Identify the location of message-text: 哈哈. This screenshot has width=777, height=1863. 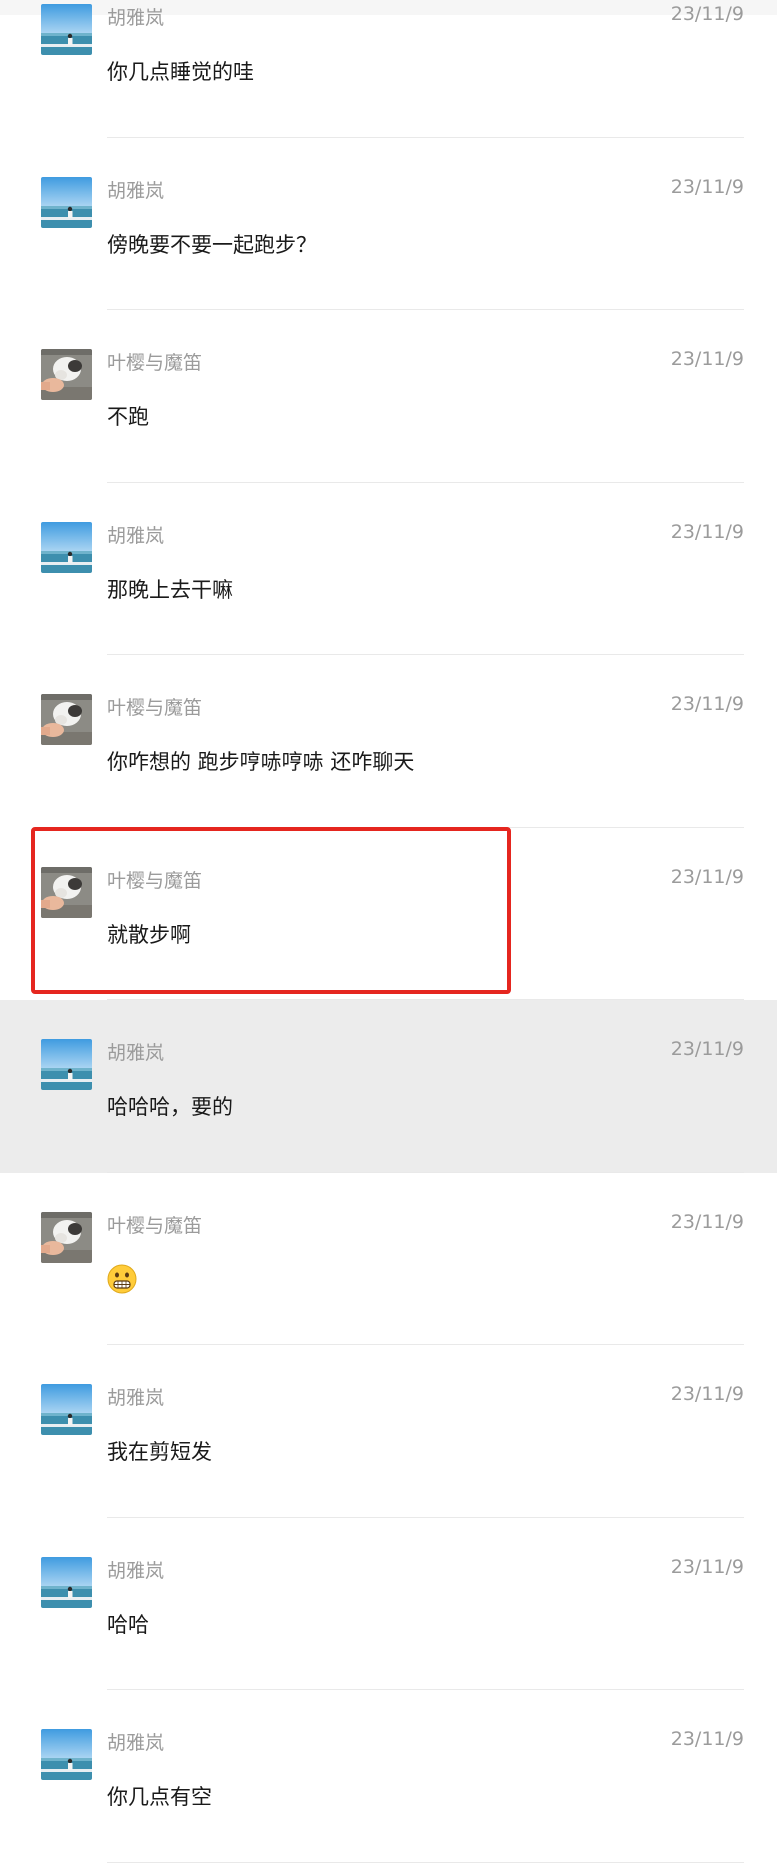
(128, 1624).